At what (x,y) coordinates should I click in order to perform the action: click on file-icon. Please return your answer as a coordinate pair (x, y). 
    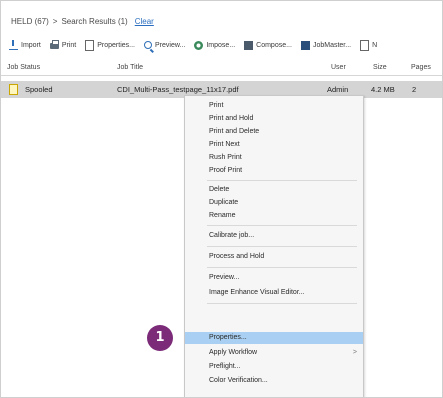
    Looking at the image, I should click on (13, 89).